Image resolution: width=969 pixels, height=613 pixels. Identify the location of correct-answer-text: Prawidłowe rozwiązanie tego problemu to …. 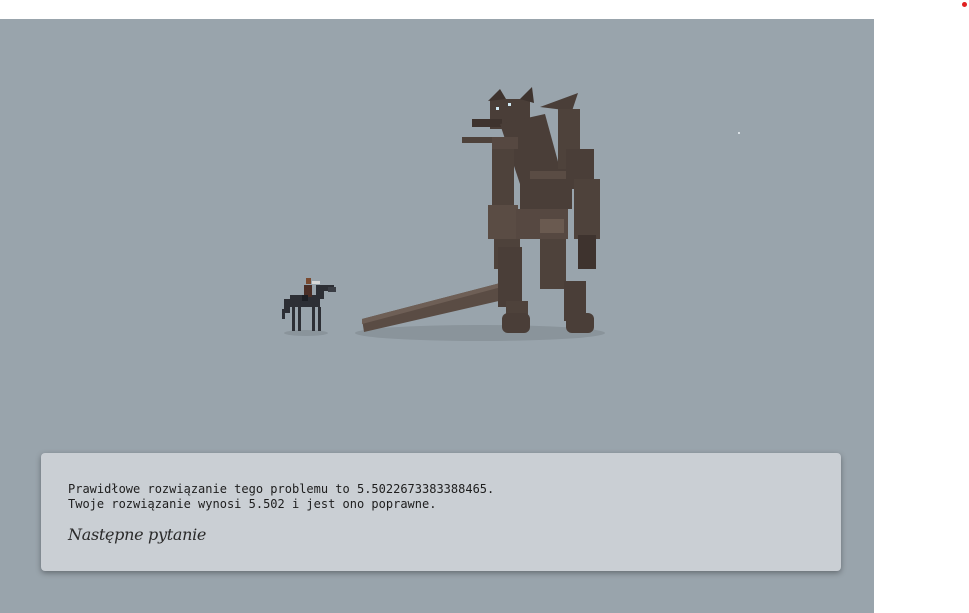
(281, 489).